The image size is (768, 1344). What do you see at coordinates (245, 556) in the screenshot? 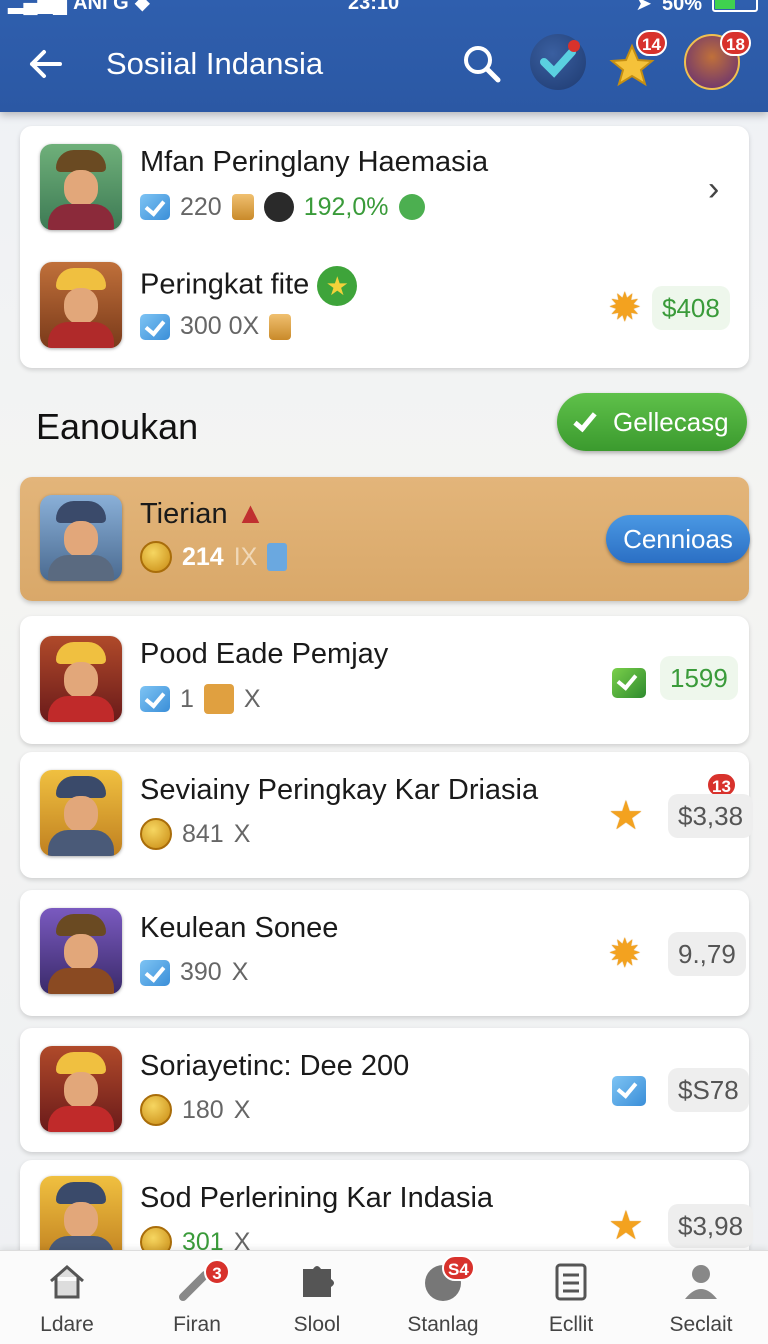
I see `item-suffix: IX` at bounding box center [245, 556].